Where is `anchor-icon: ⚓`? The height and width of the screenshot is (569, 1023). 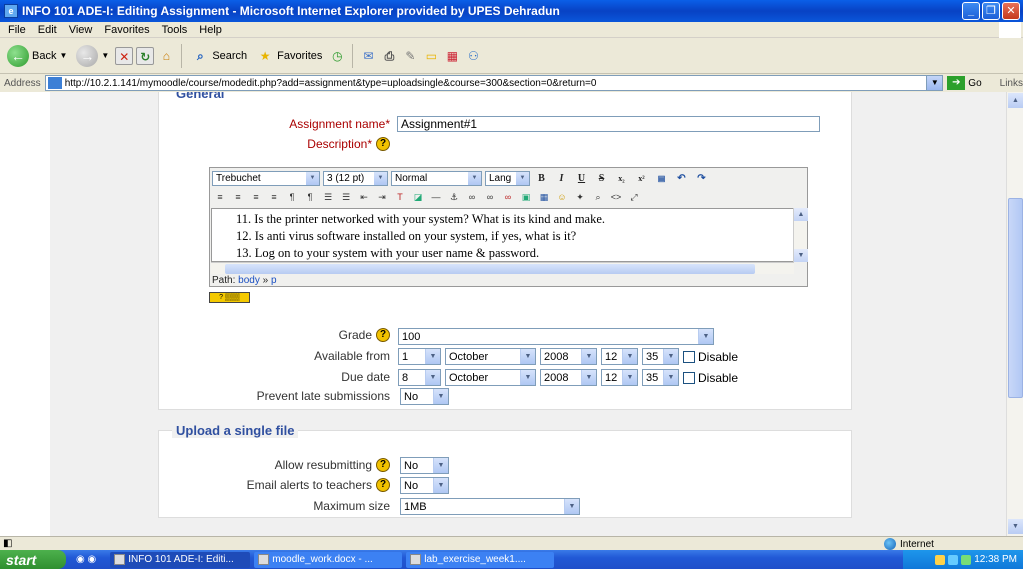
anchor-icon: ⚓ is located at coordinates (454, 197).